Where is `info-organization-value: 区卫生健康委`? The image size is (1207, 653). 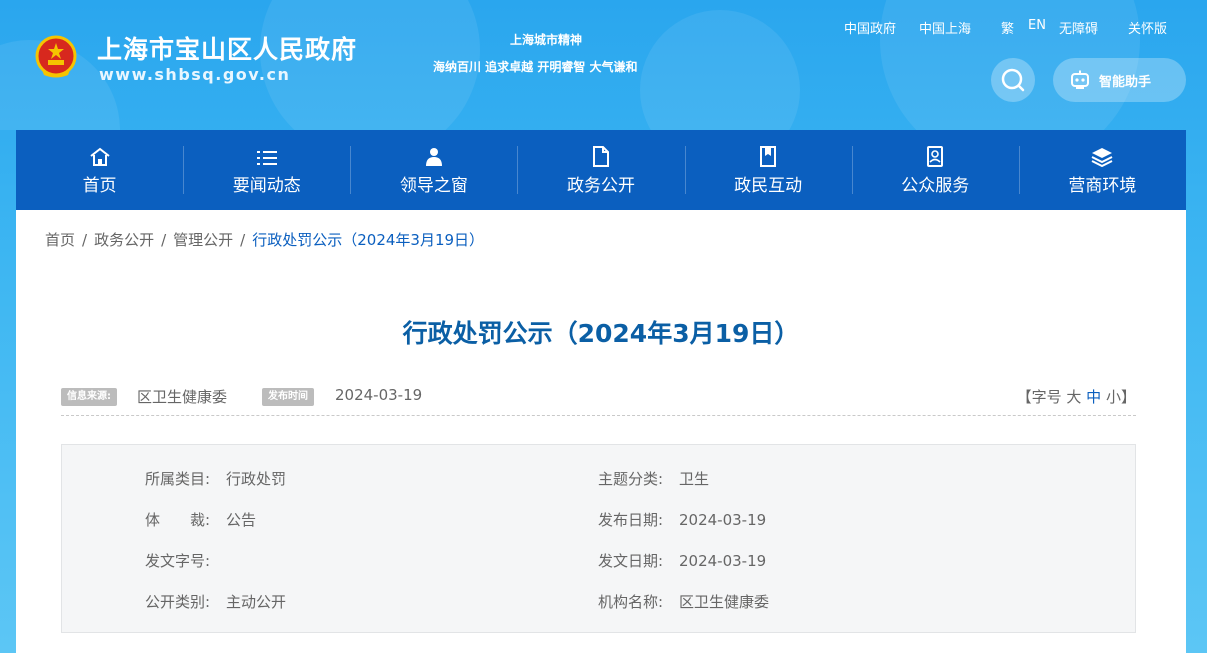
info-organization-value: 区卫生健康委 is located at coordinates (724, 602).